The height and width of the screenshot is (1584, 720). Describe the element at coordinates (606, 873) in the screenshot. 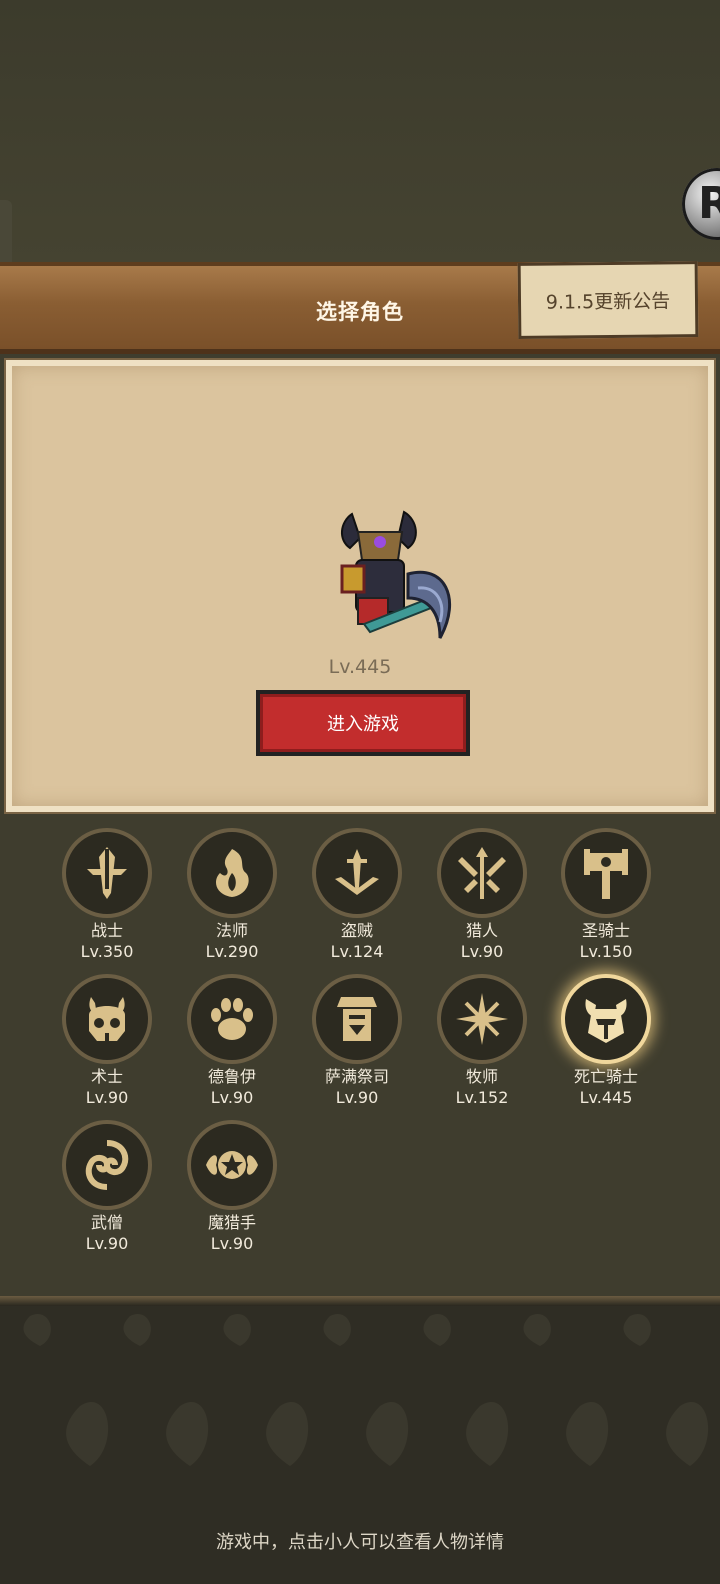

I see `paladin-hammer-icon` at that location.